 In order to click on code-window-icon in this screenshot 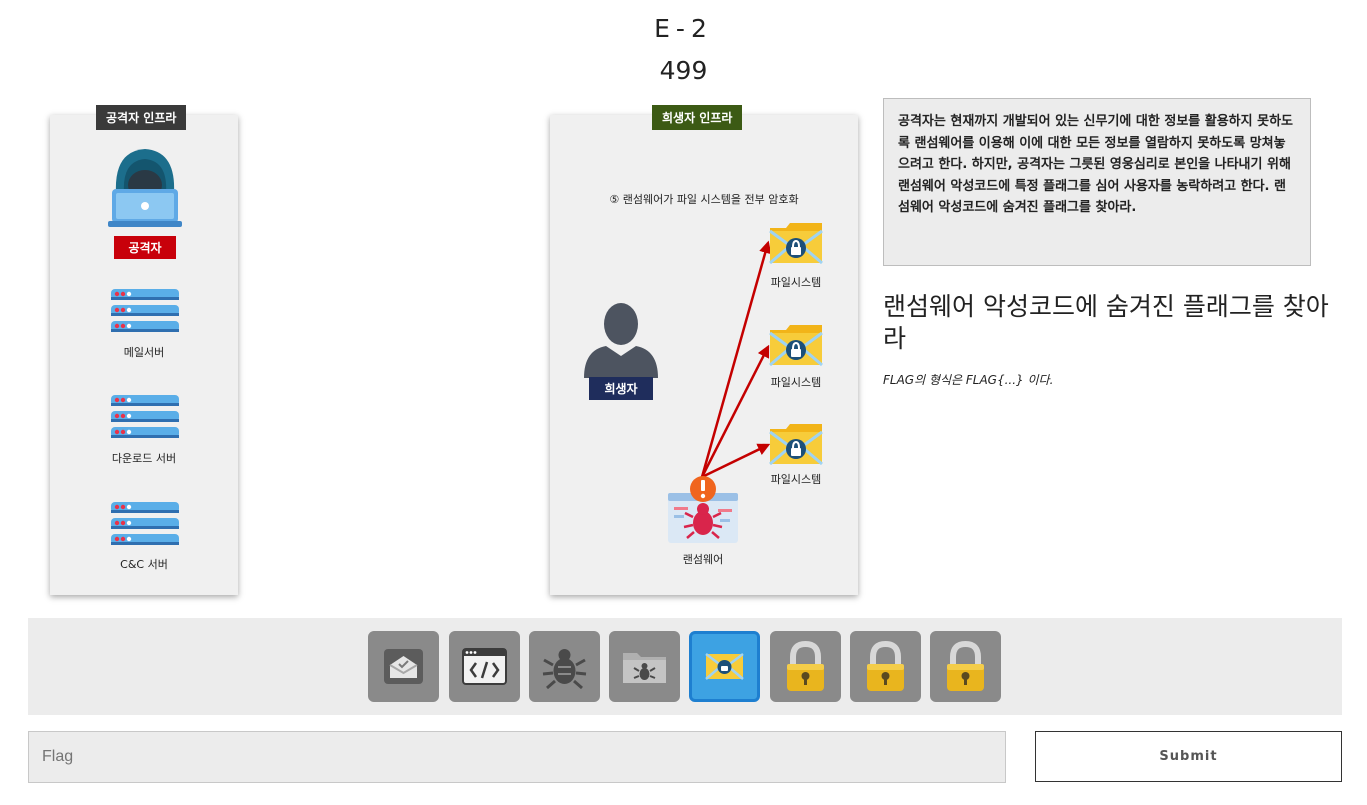, I will do `click(484, 666)`.